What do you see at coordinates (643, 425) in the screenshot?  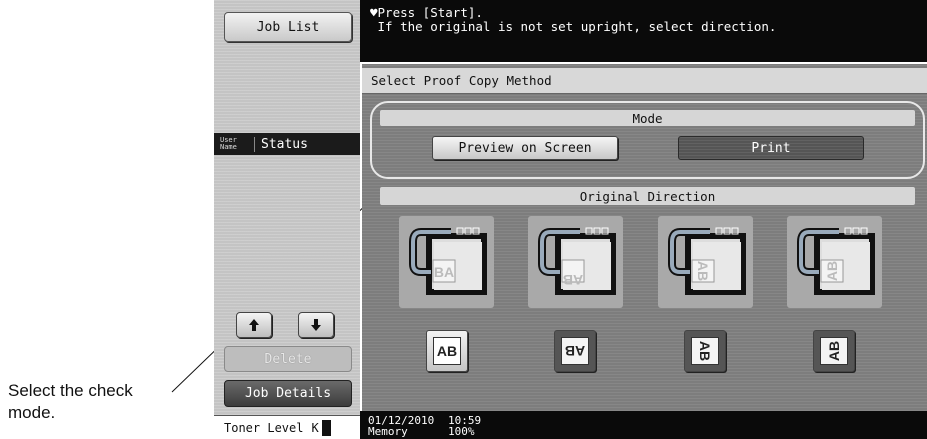 I see `status-bar: 01/12/2010 10:59 Memory 100%` at bounding box center [643, 425].